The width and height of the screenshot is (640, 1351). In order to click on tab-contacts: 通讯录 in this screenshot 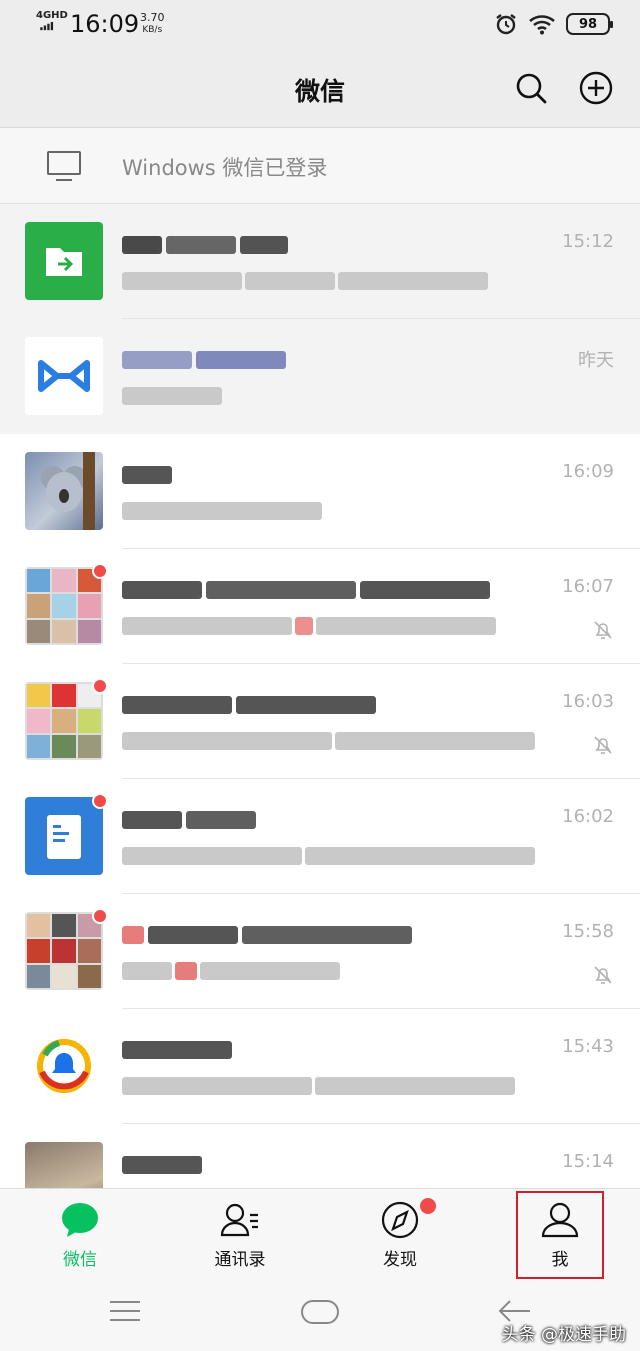, I will do `click(240, 1235)`.